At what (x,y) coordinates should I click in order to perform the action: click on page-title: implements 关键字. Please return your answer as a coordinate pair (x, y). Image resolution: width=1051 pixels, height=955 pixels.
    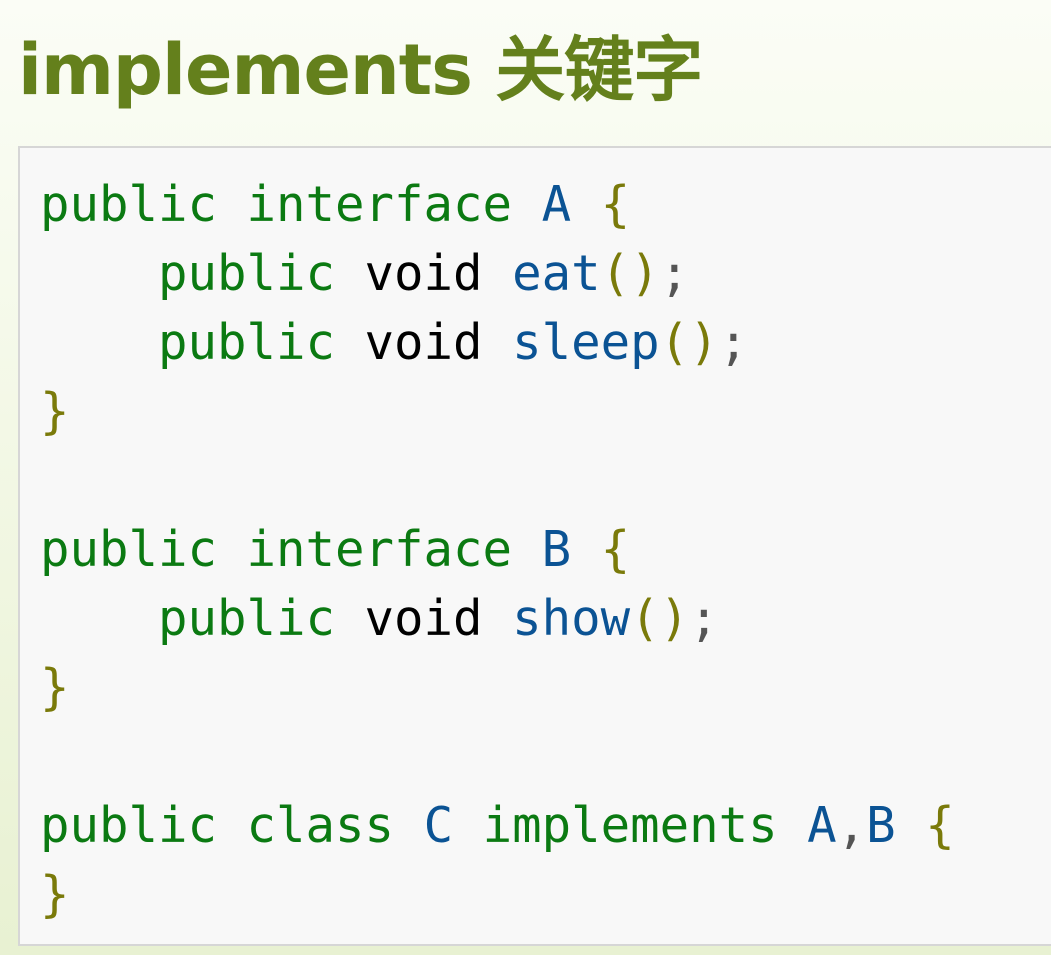
    Looking at the image, I should click on (360, 70).